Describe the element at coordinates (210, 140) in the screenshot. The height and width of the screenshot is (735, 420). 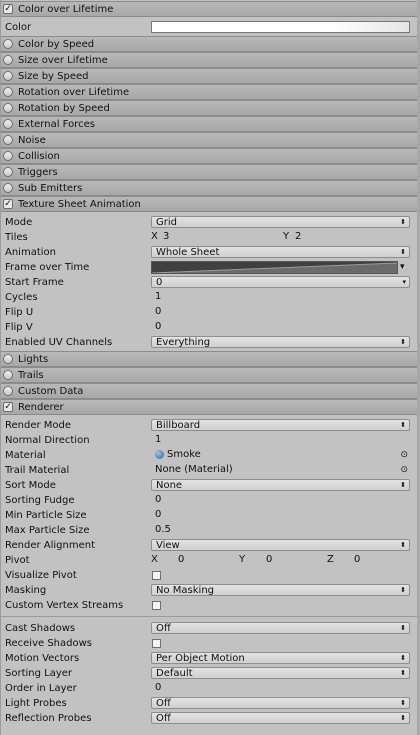
I see `section-noise: Noise` at that location.